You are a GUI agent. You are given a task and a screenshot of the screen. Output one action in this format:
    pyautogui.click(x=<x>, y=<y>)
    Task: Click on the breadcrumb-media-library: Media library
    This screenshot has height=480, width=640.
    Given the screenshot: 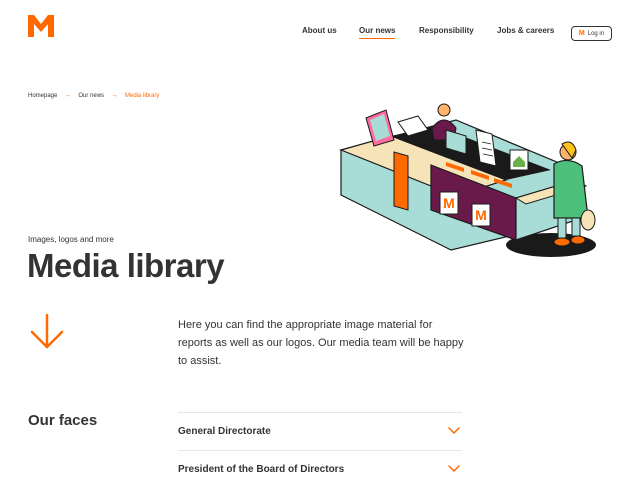 What is the action you would take?
    pyautogui.click(x=142, y=95)
    